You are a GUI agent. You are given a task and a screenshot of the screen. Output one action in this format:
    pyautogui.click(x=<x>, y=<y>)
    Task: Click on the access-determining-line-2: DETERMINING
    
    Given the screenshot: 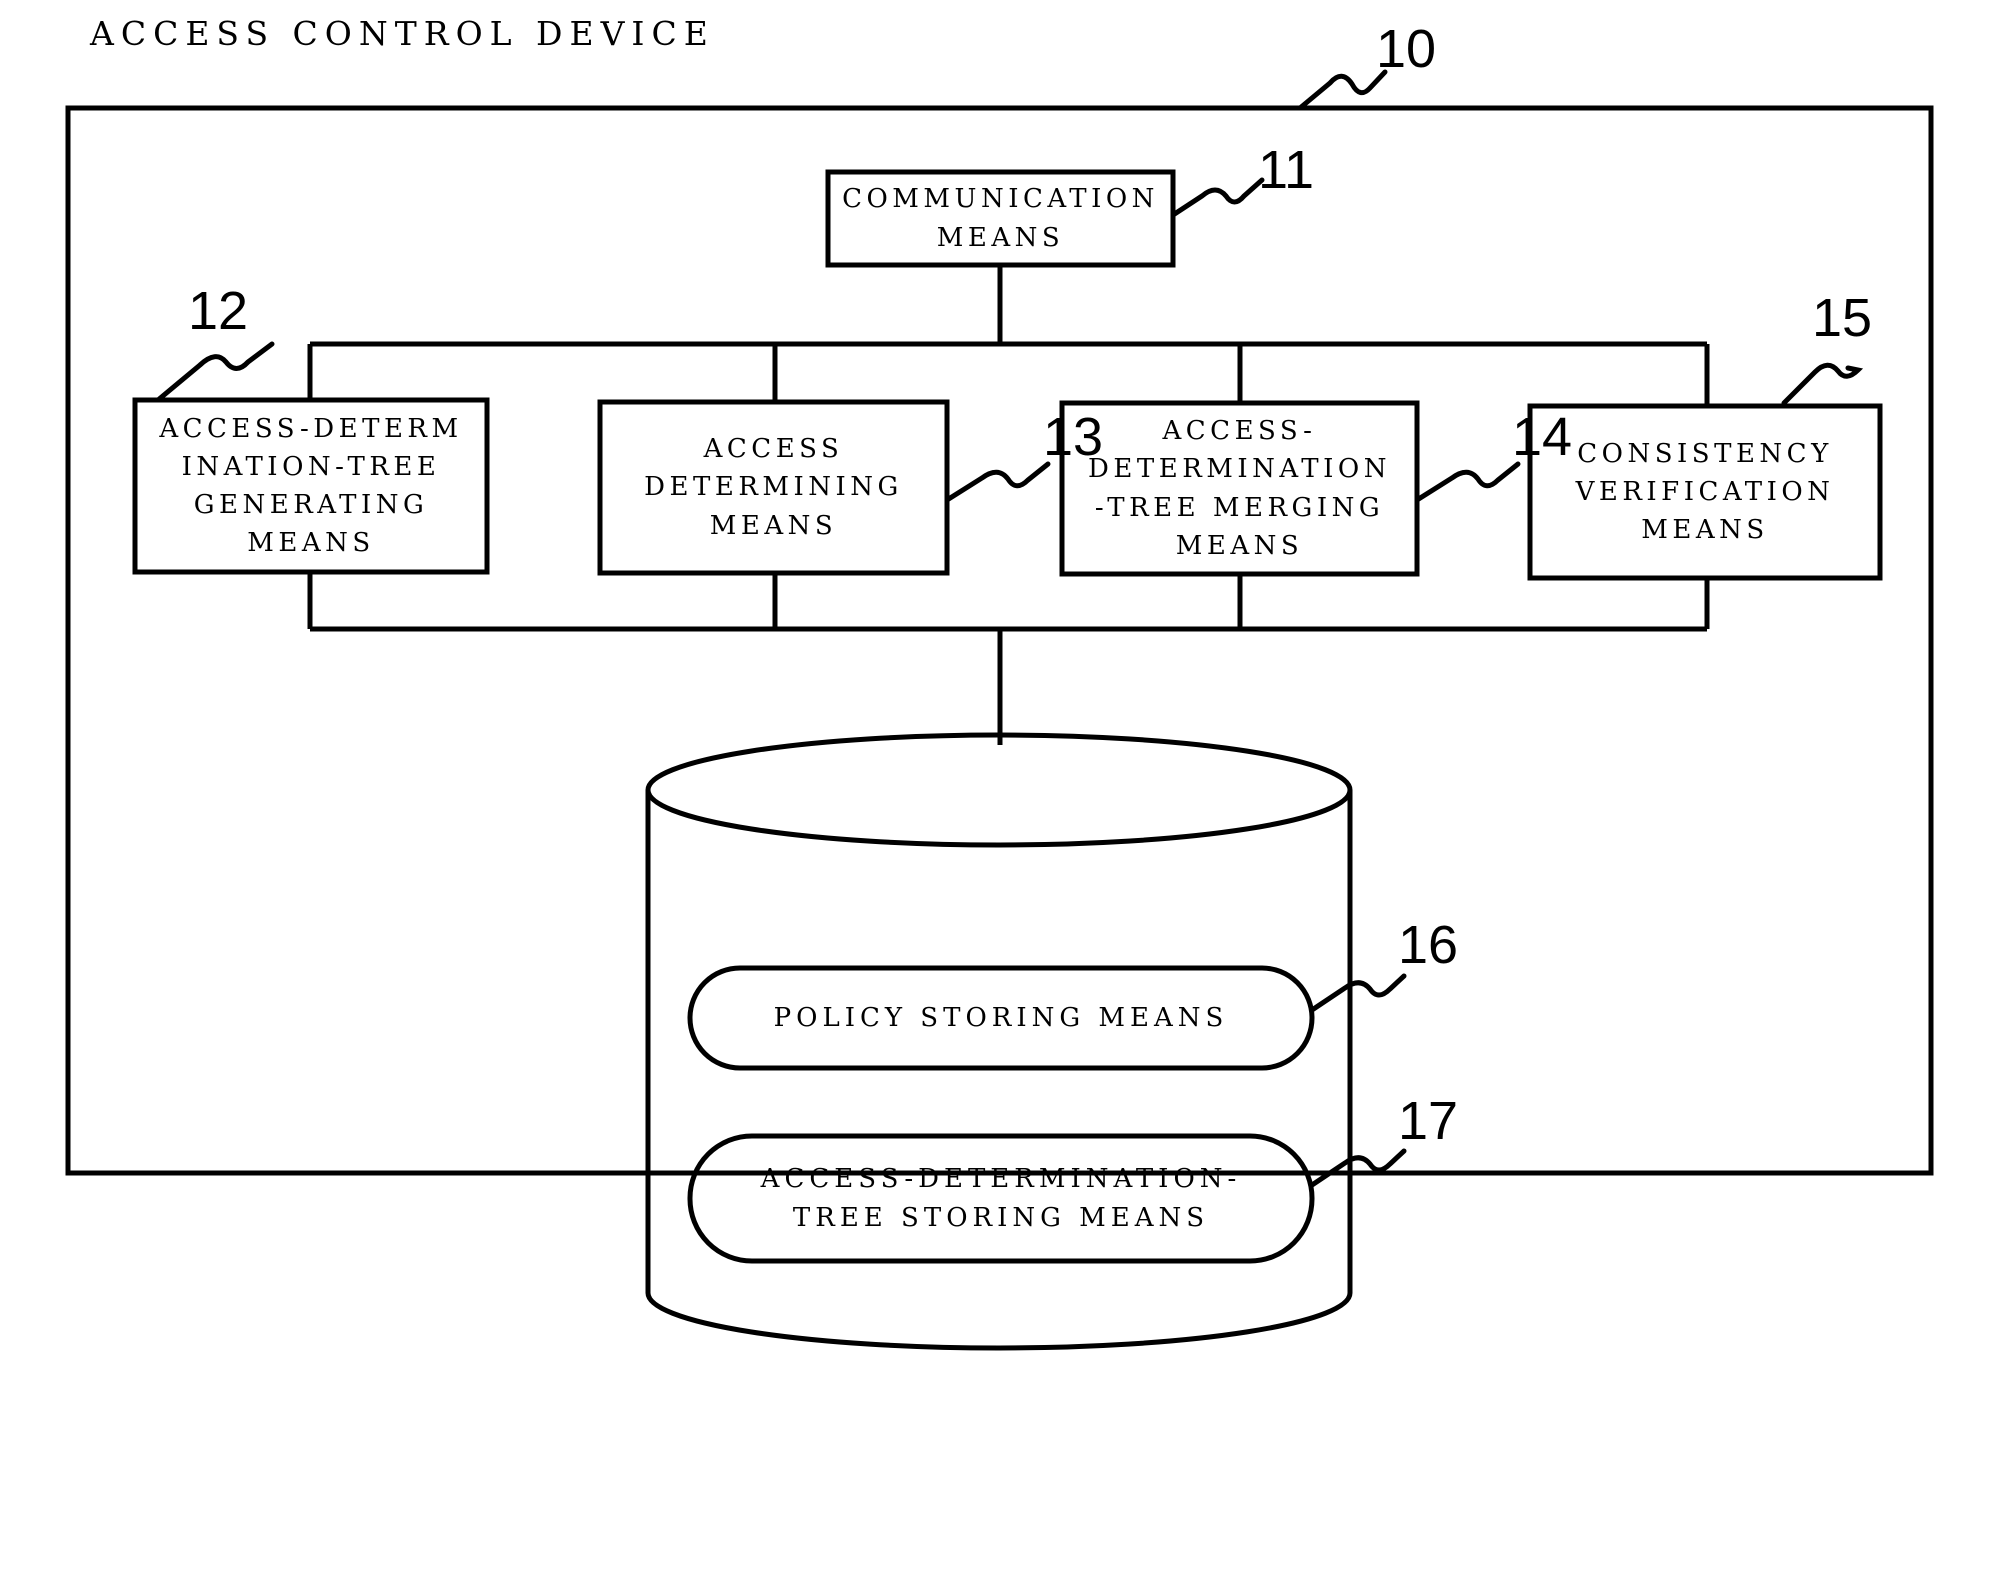 What is the action you would take?
    pyautogui.click(x=773, y=487)
    